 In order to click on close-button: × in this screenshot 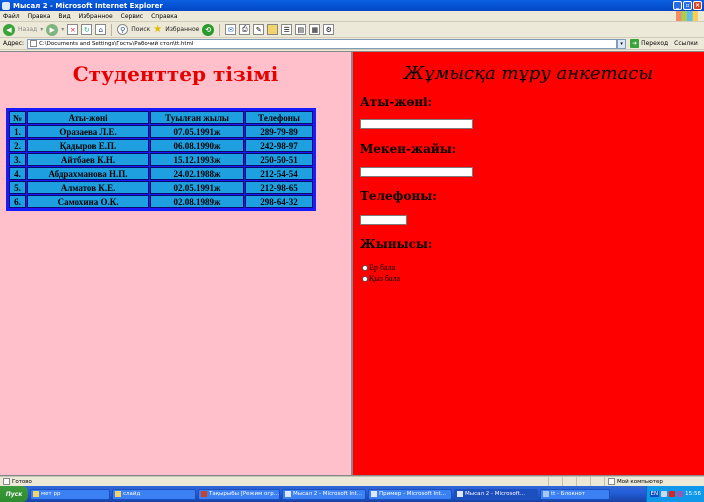, I will do `click(697, 5)`.